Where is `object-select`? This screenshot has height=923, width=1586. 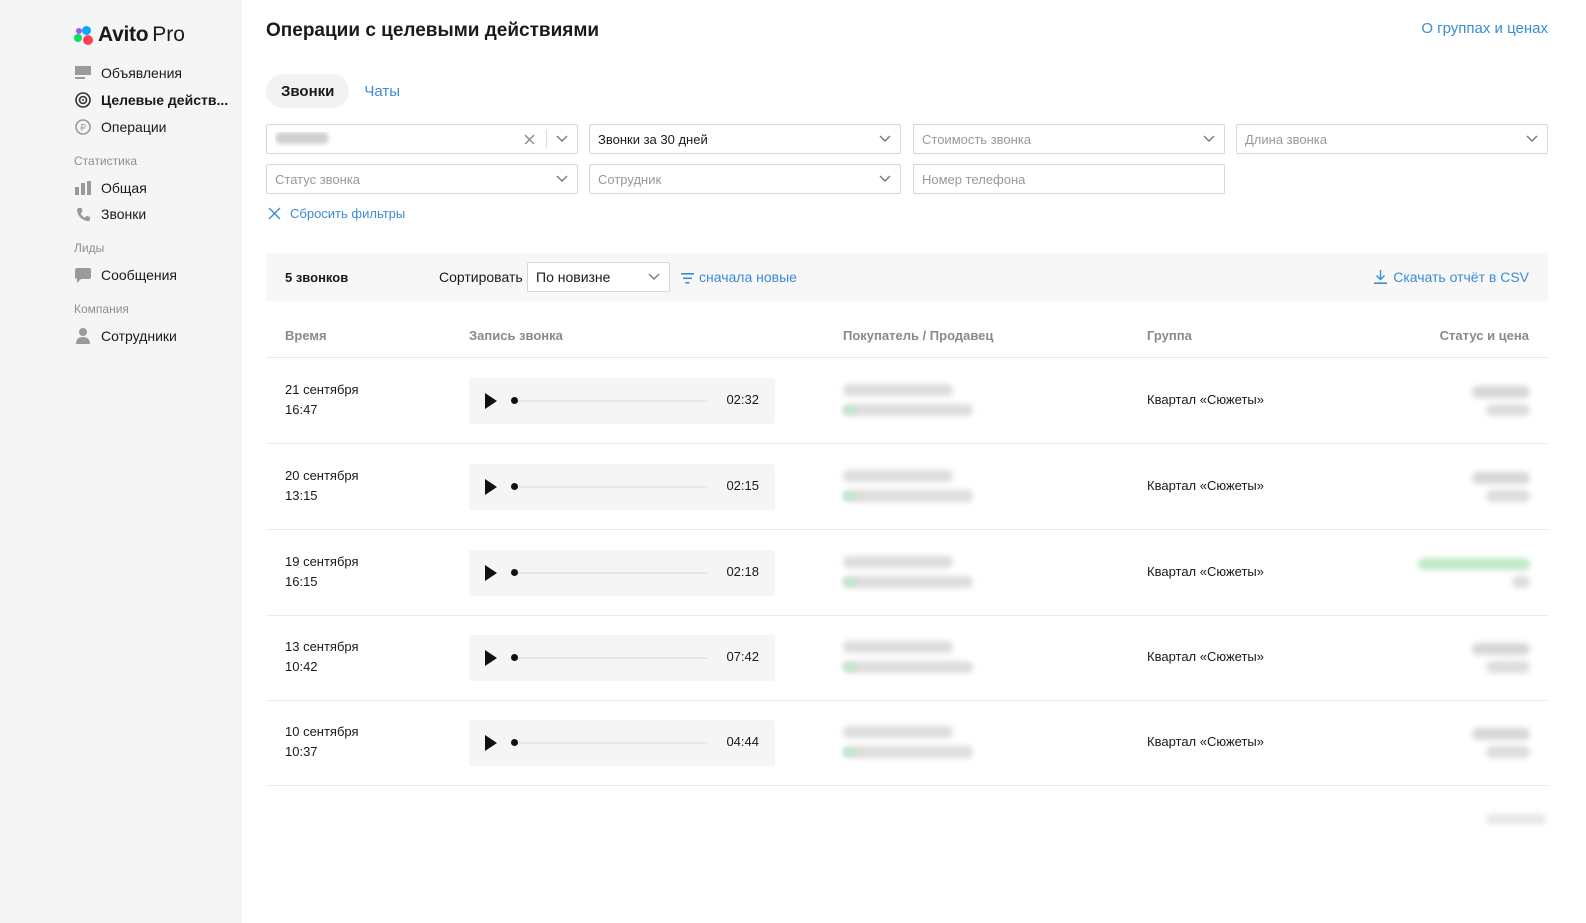
object-select is located at coordinates (422, 139).